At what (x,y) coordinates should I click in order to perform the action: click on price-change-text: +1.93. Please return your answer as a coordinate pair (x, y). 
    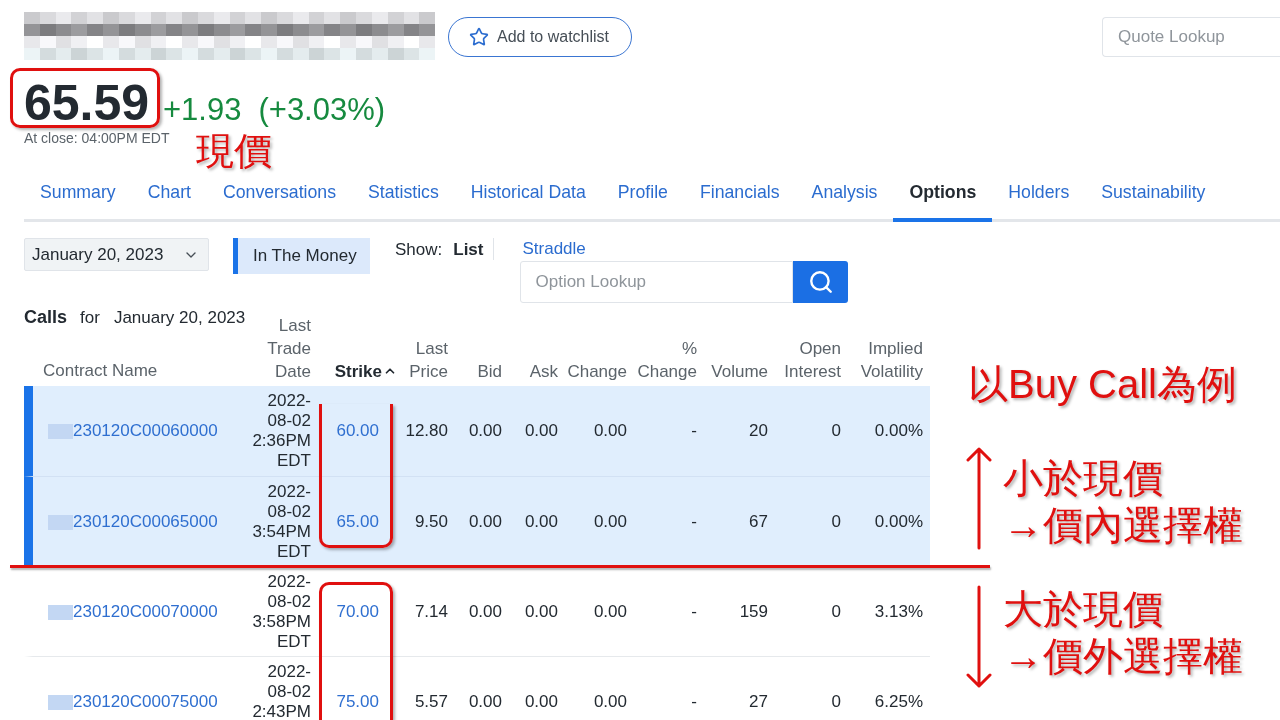
    Looking at the image, I should click on (202, 110).